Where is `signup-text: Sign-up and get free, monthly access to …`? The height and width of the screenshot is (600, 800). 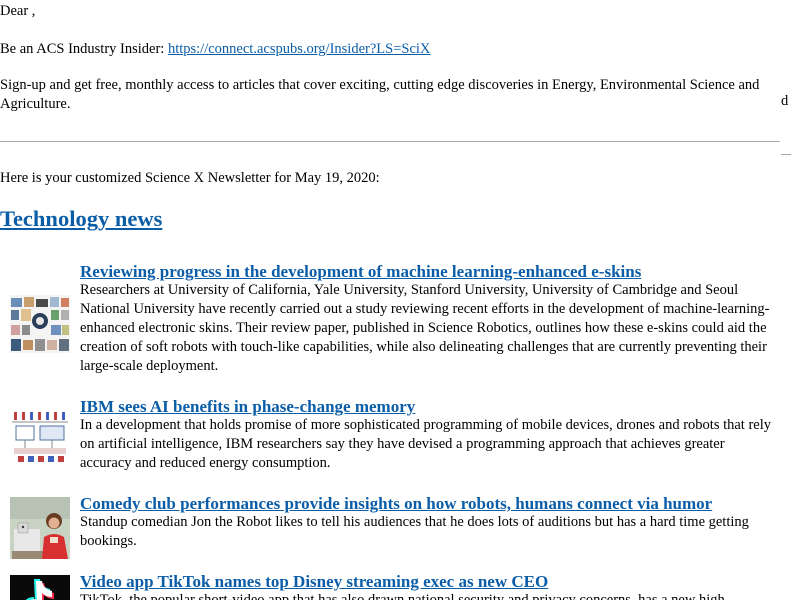 signup-text: Sign-up and get free, monthly access to … is located at coordinates (380, 94).